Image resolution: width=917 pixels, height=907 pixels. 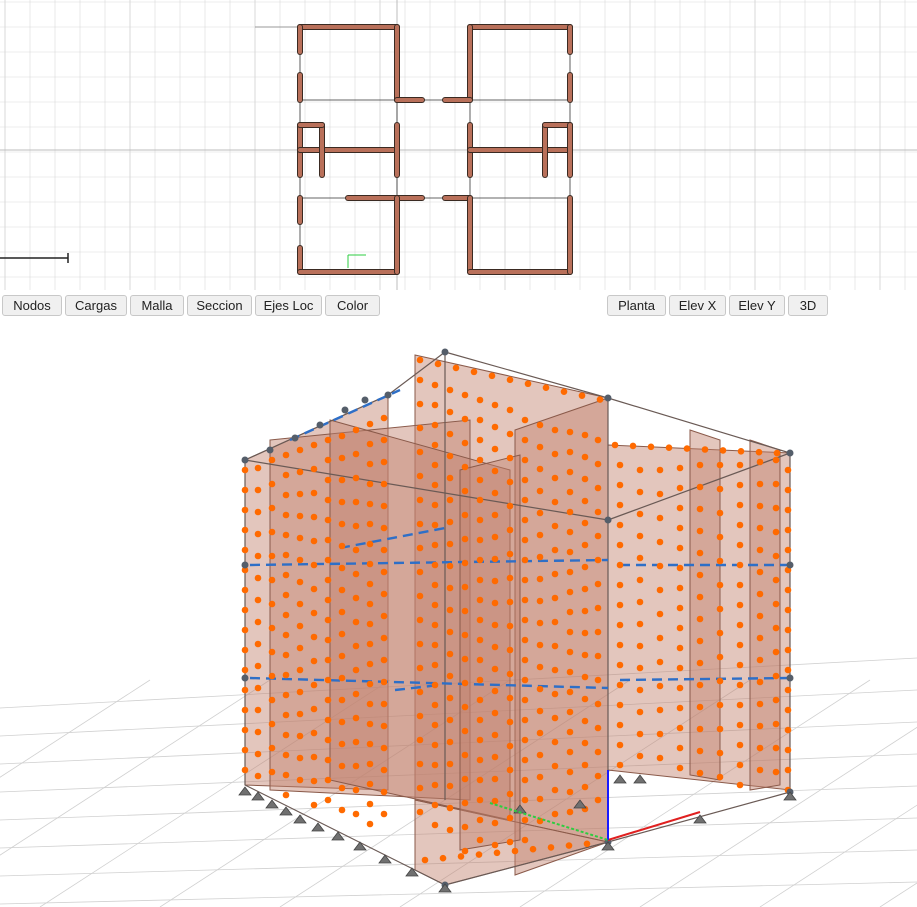 I want to click on elev-x-button: Elev X, so click(x=697, y=305).